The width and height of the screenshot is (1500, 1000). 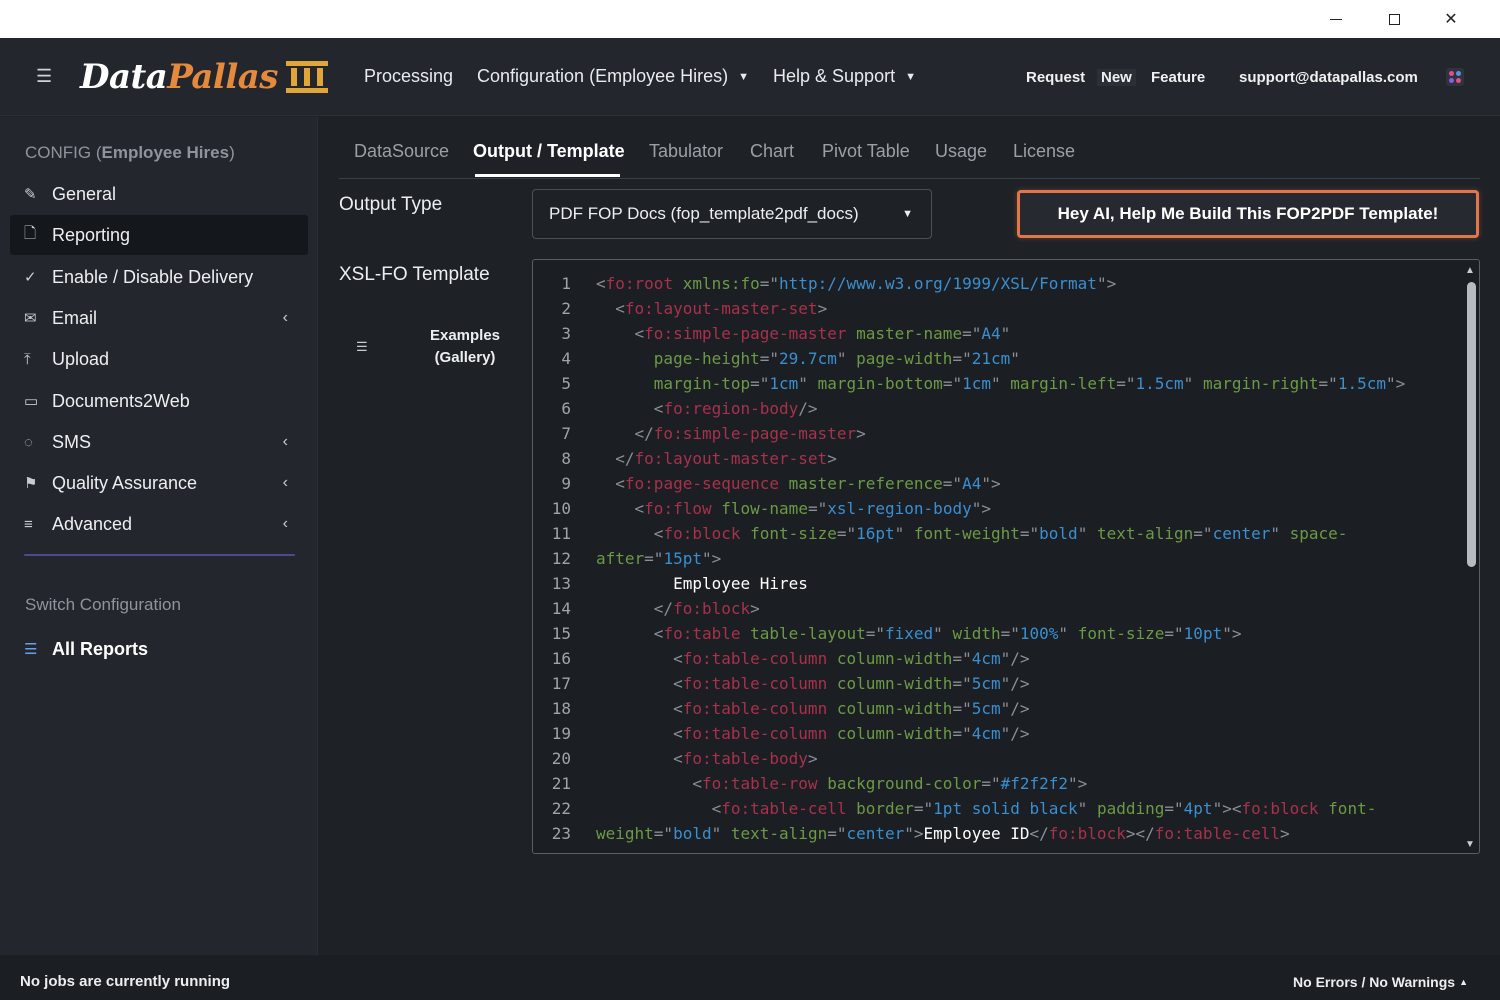 What do you see at coordinates (976, 383) in the screenshot?
I see `code-token: 1cm` at bounding box center [976, 383].